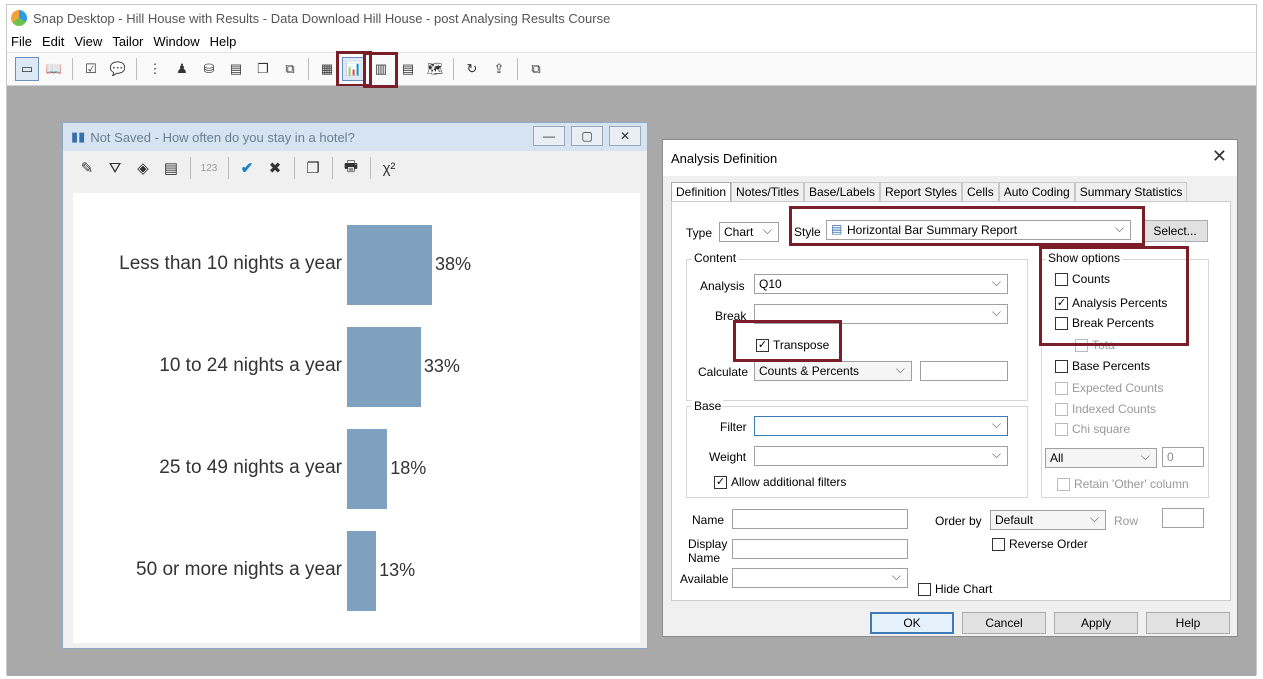 The width and height of the screenshot is (1263, 679). What do you see at coordinates (263, 69) in the screenshot?
I see `copy-pages-icon: ❐` at bounding box center [263, 69].